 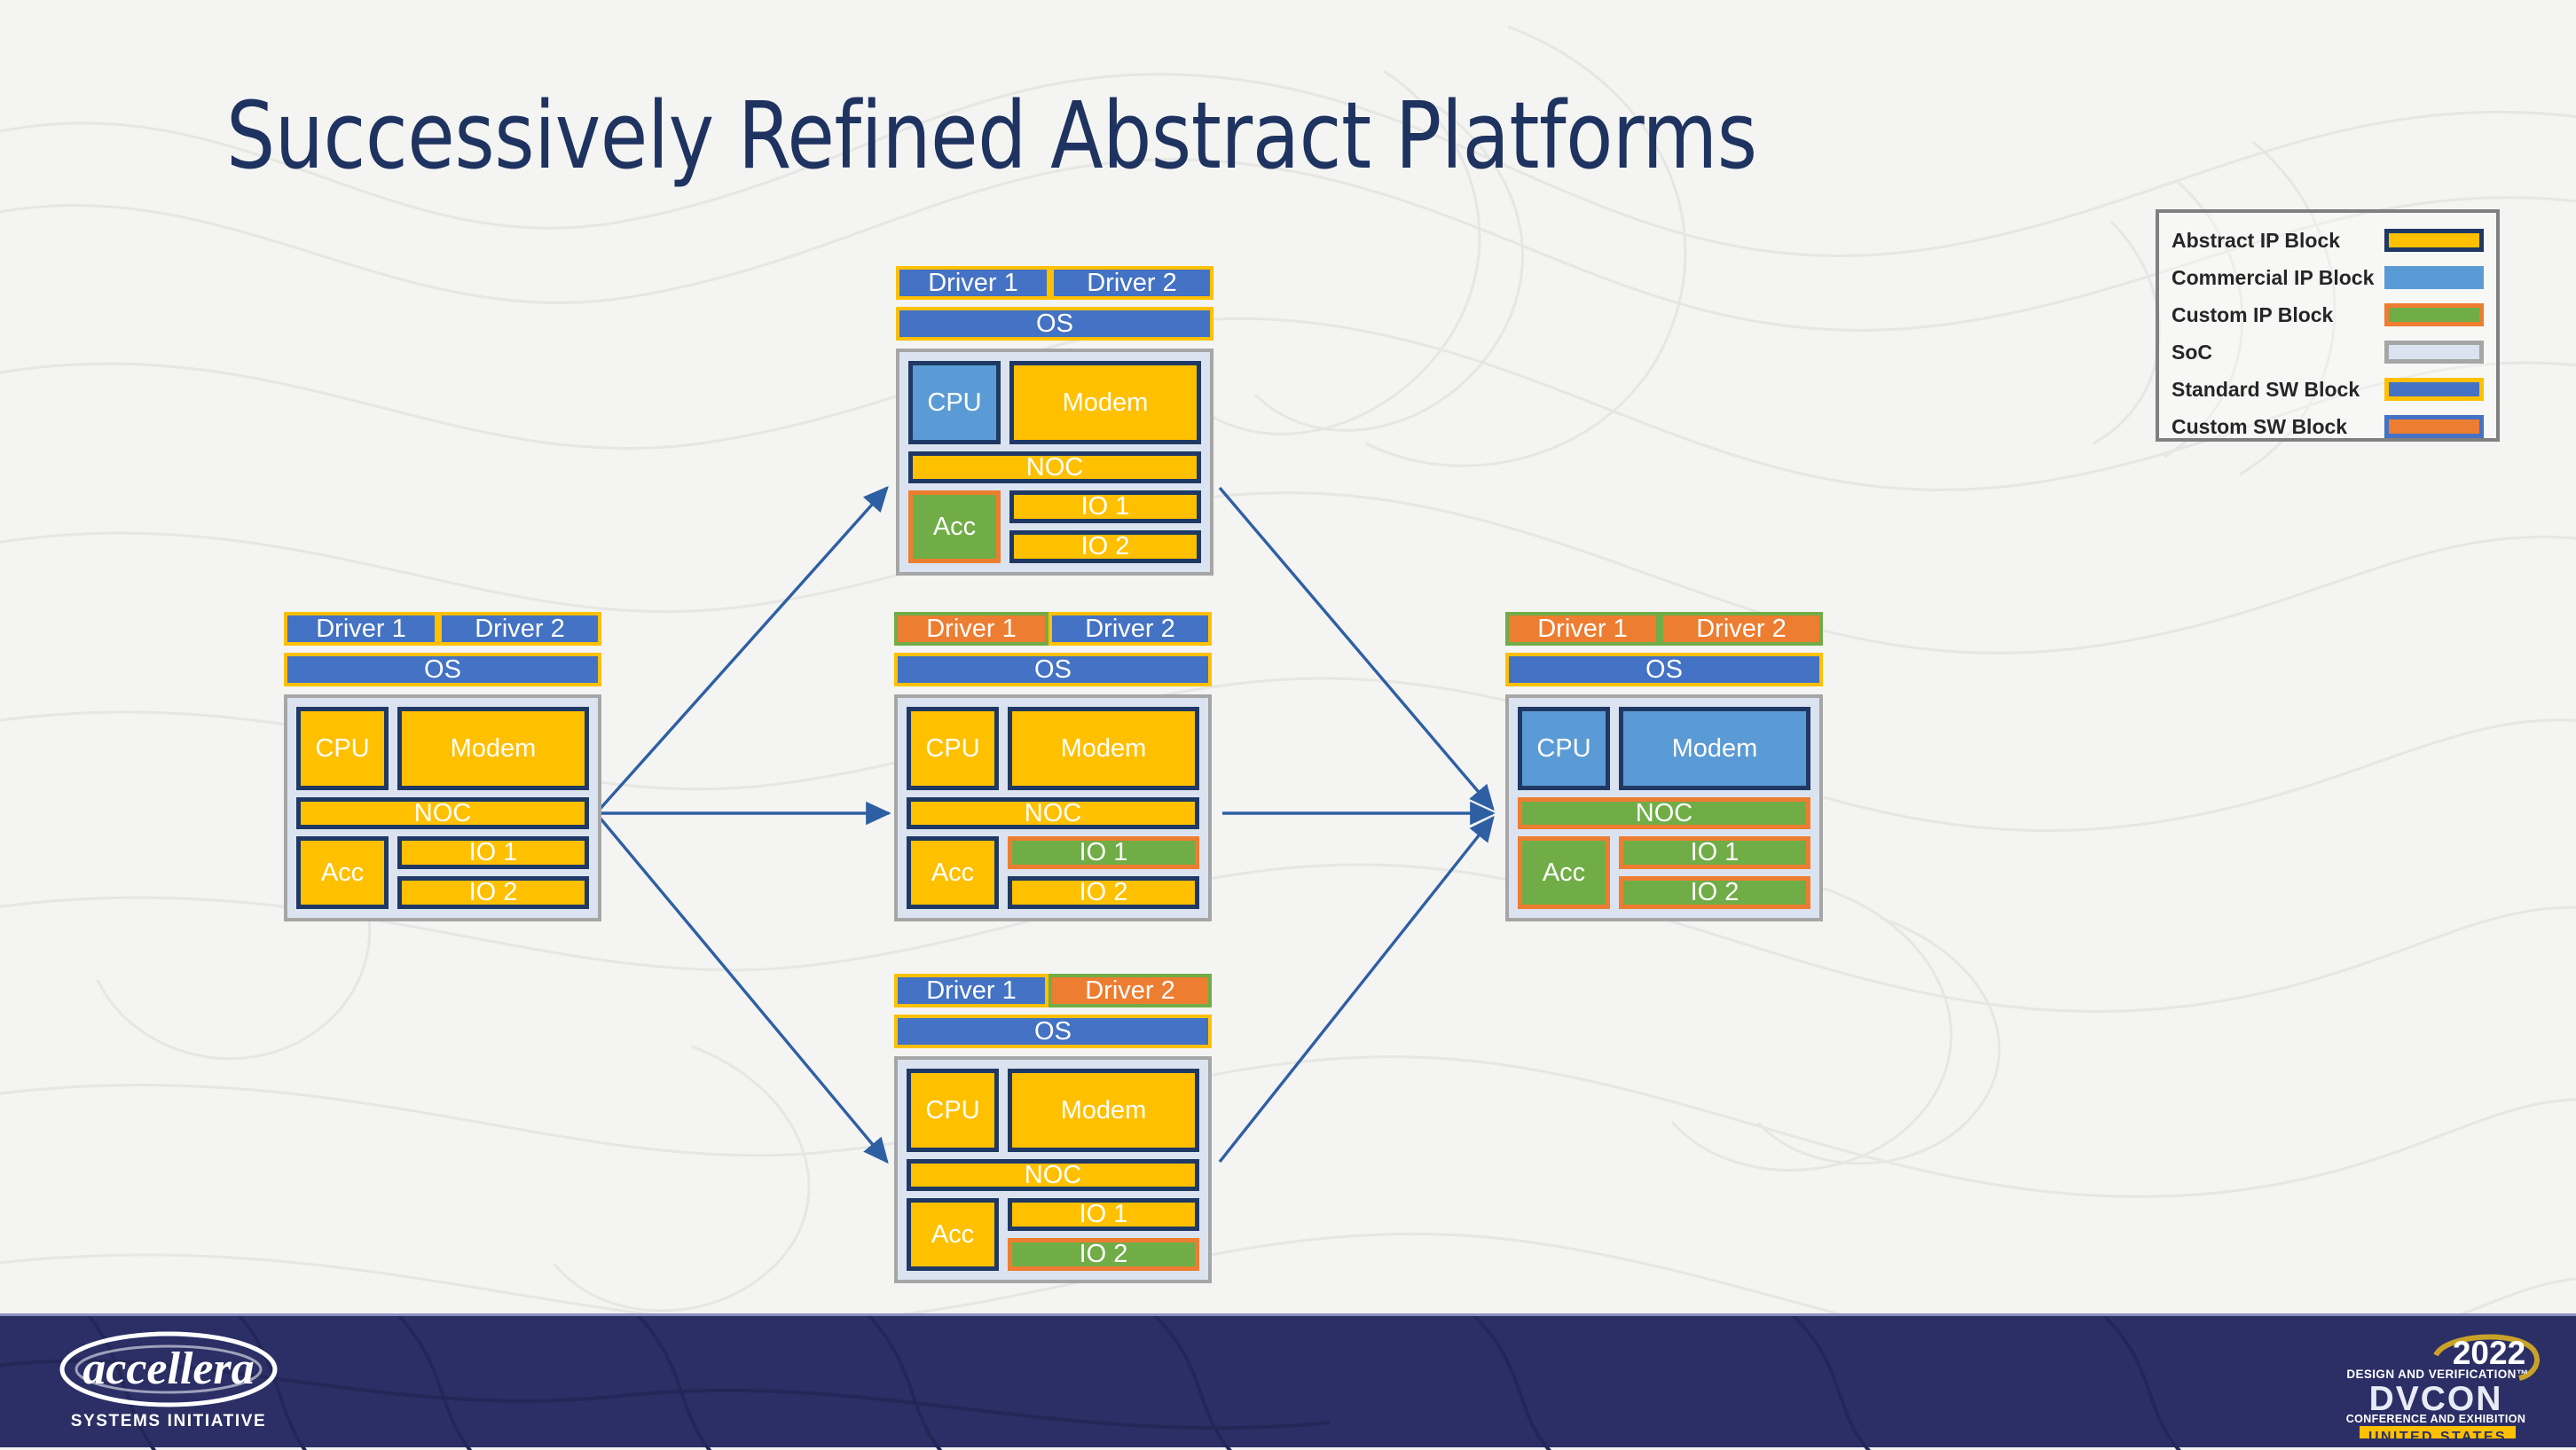 I want to click on legend-row: Custom SW Block, so click(x=2327, y=426).